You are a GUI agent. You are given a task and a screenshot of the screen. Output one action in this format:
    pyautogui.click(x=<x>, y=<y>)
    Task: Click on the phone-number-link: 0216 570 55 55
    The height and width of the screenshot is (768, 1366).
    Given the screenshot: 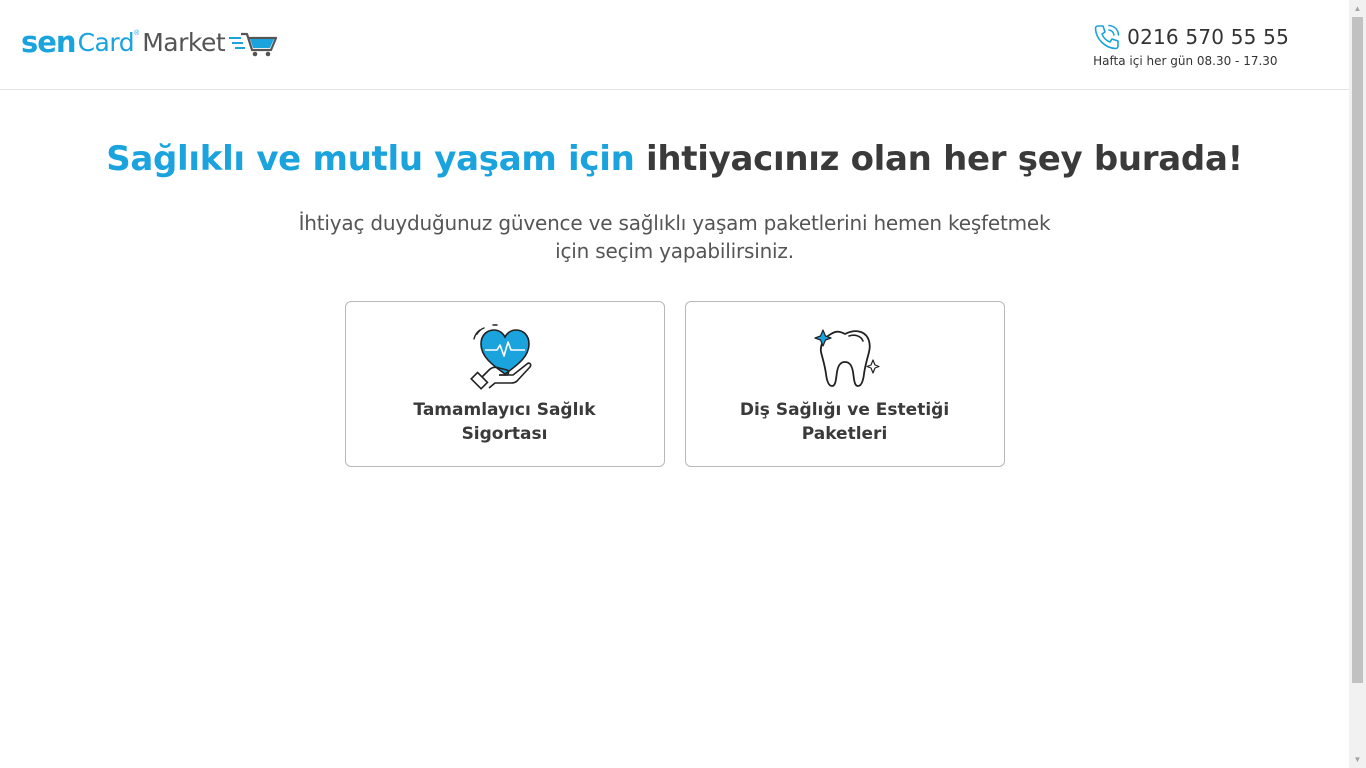 What is the action you would take?
    pyautogui.click(x=1208, y=37)
    